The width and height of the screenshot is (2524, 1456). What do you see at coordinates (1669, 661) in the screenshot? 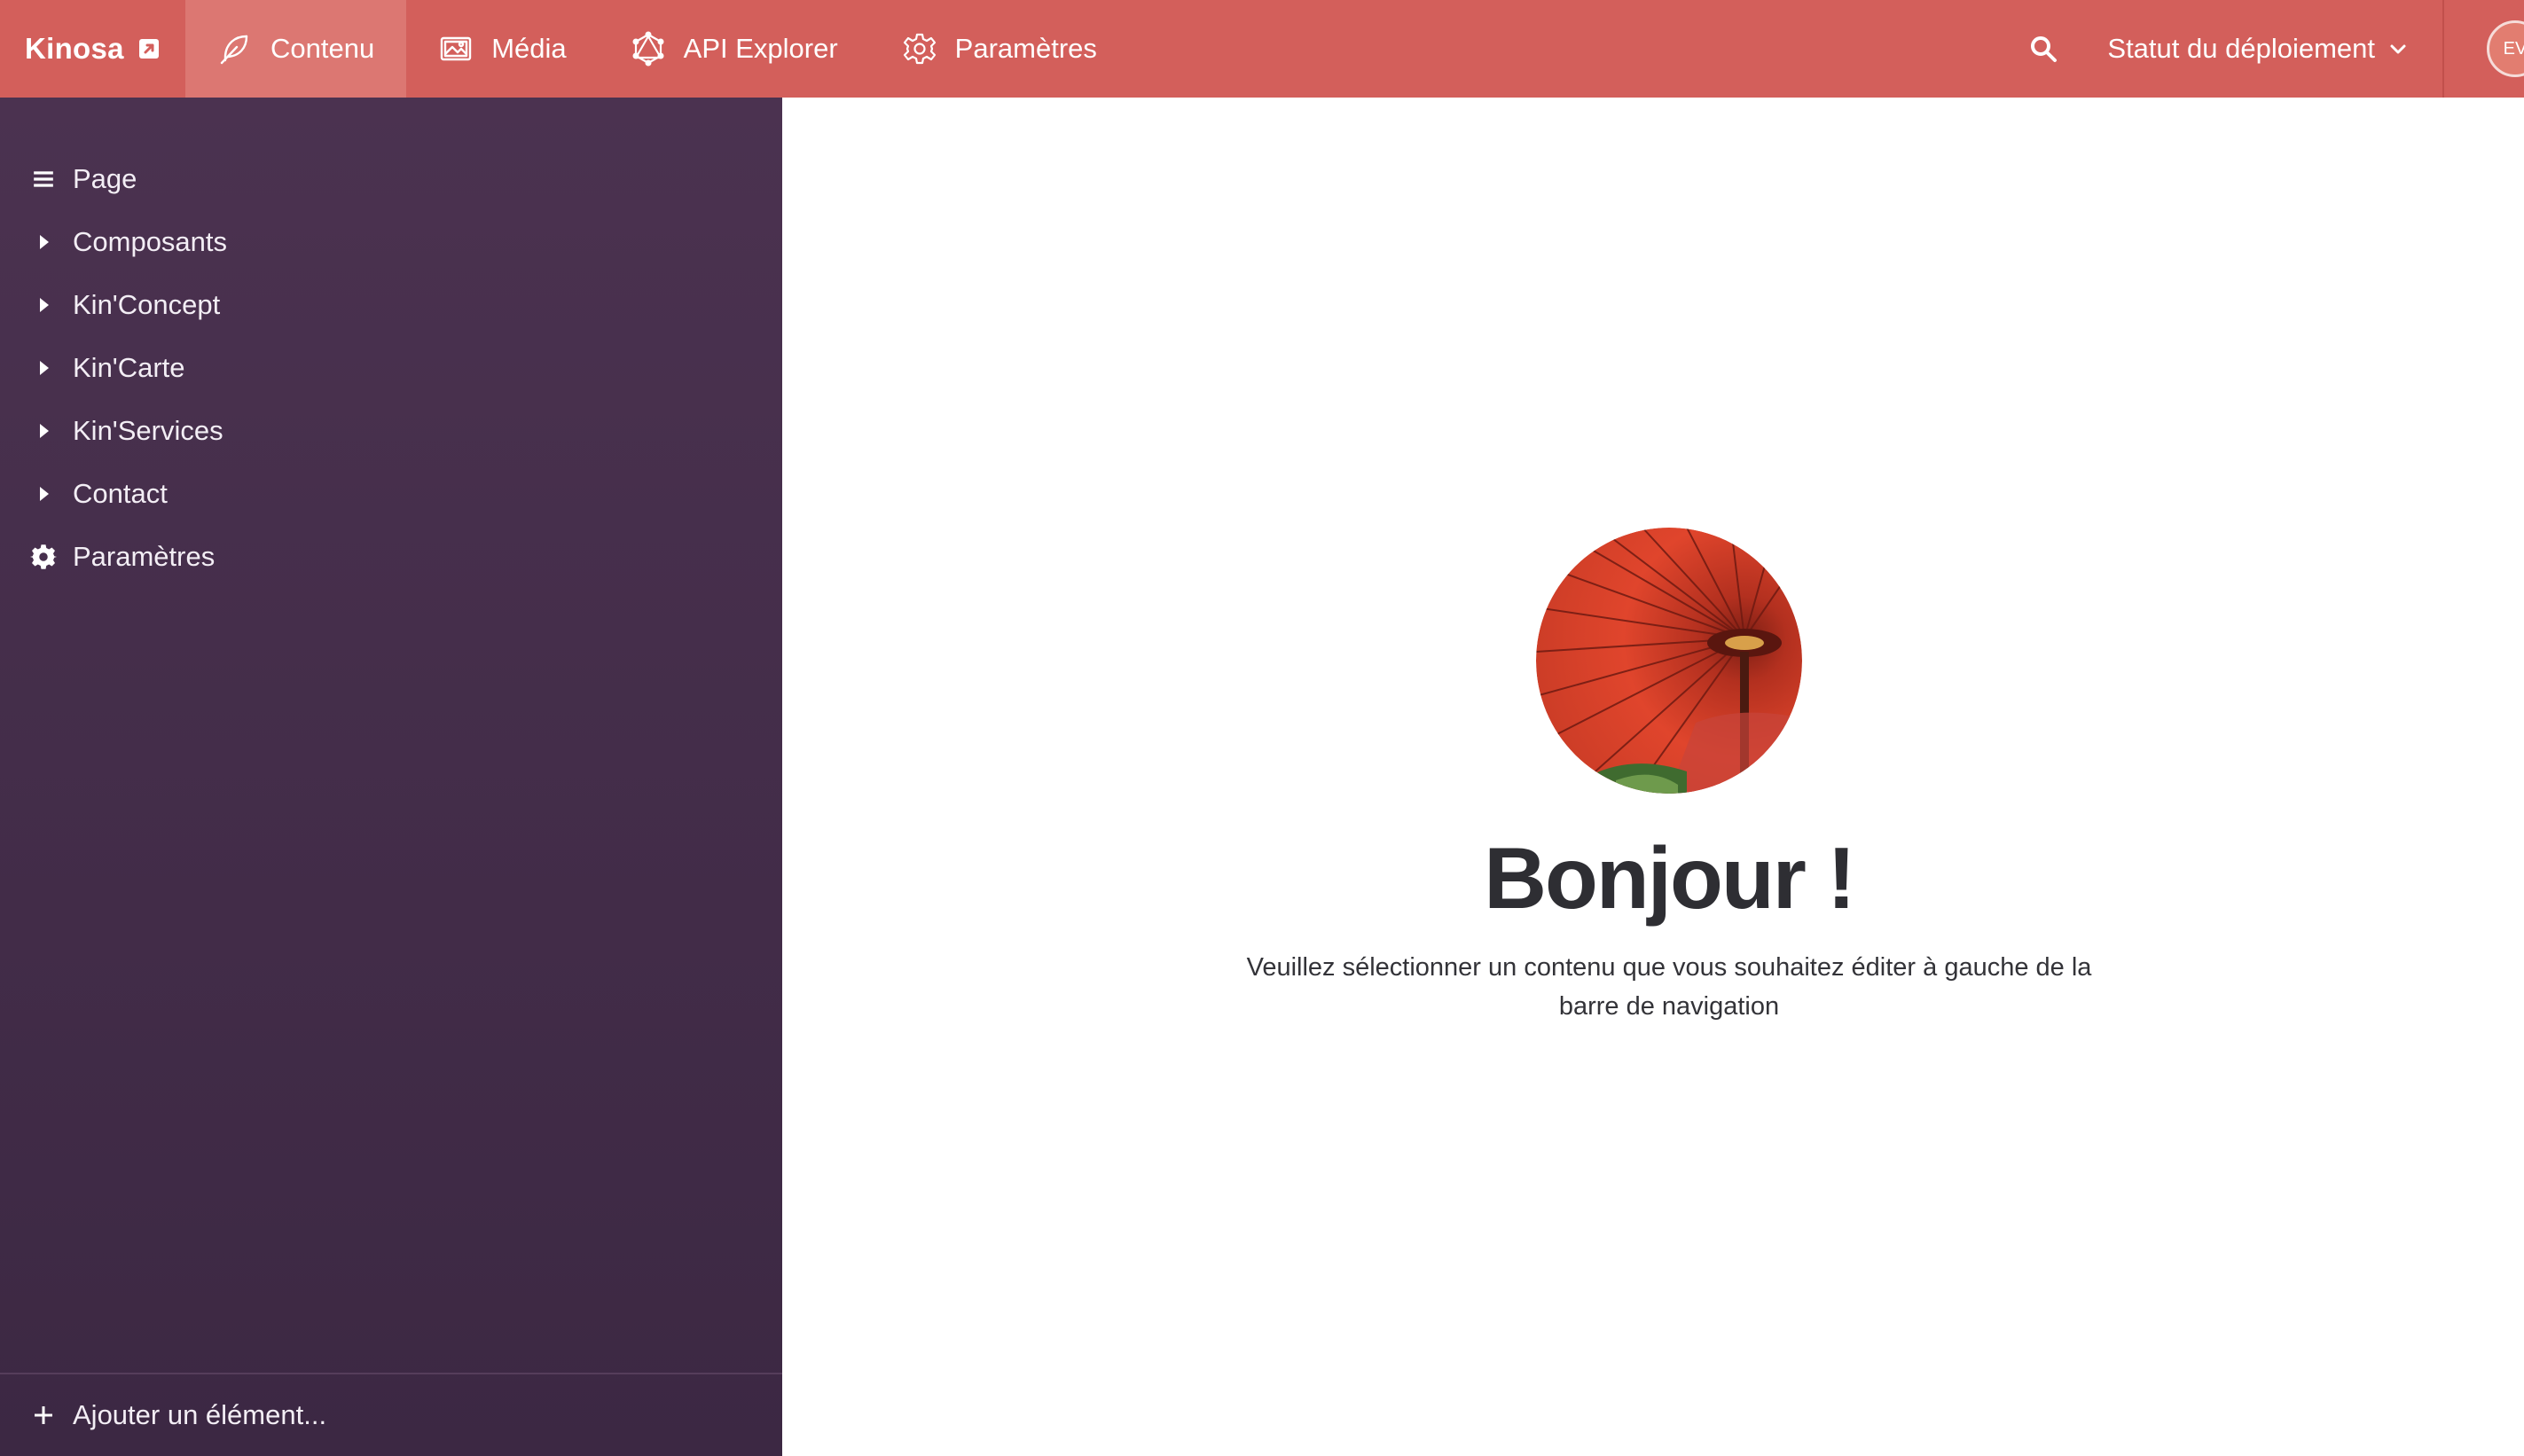
I see `umbrella-image` at bounding box center [1669, 661].